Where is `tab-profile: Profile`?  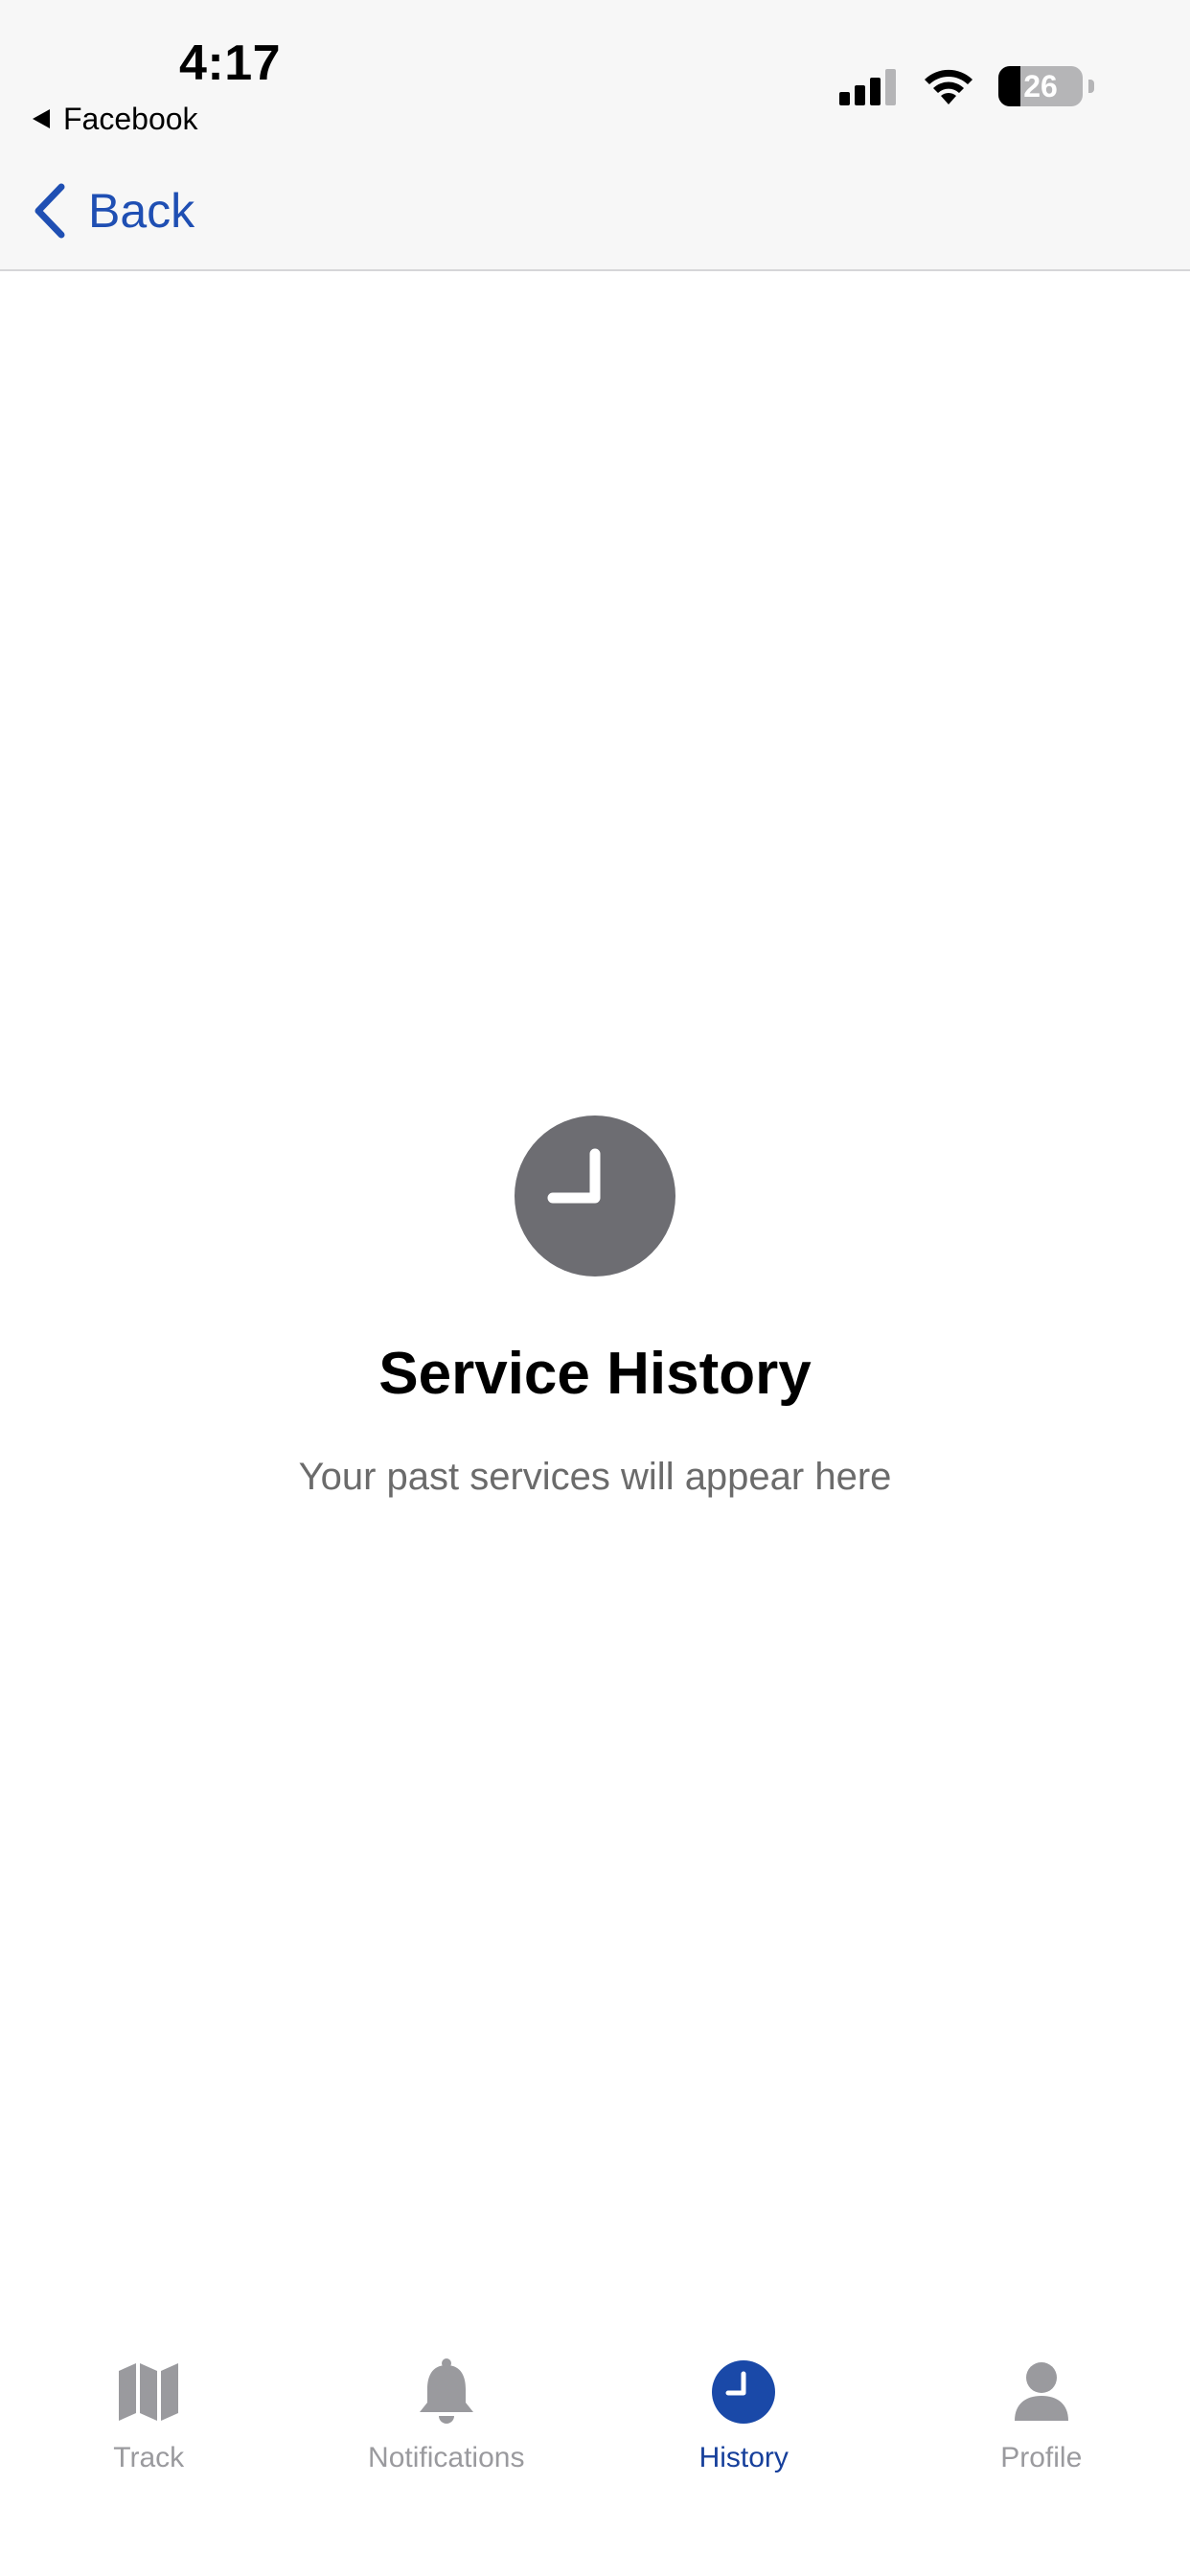 tab-profile: Profile is located at coordinates (1041, 2425).